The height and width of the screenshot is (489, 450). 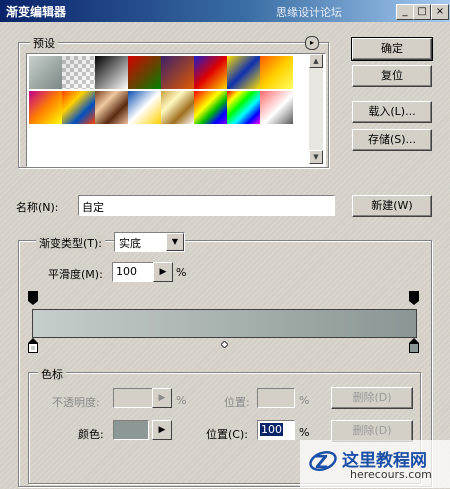 I want to click on opacity-stop-left, so click(x=33, y=298).